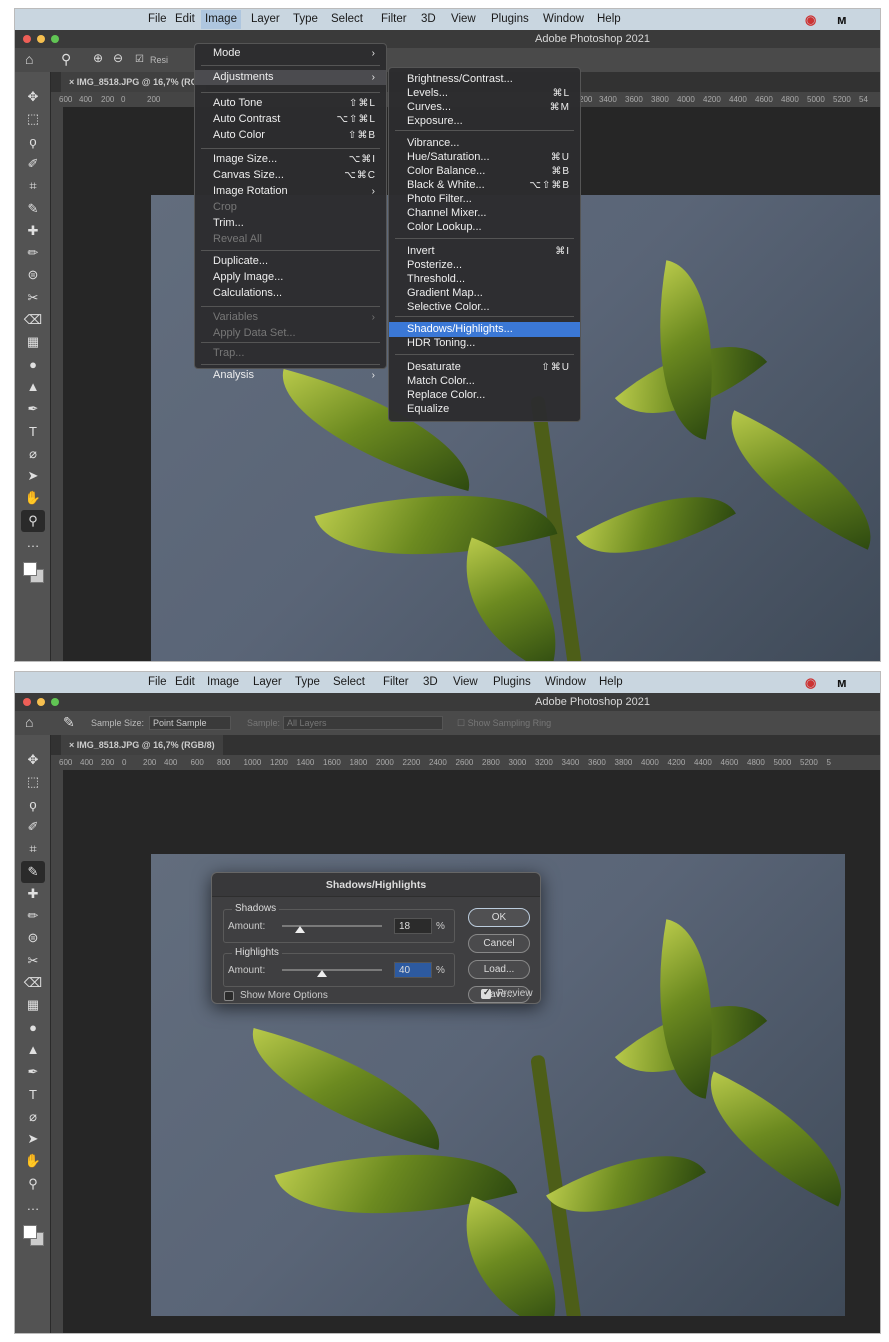 The height and width of the screenshot is (1342, 889). Describe the element at coordinates (842, 682) in the screenshot. I see `app-status-icon: ᴍ` at that location.